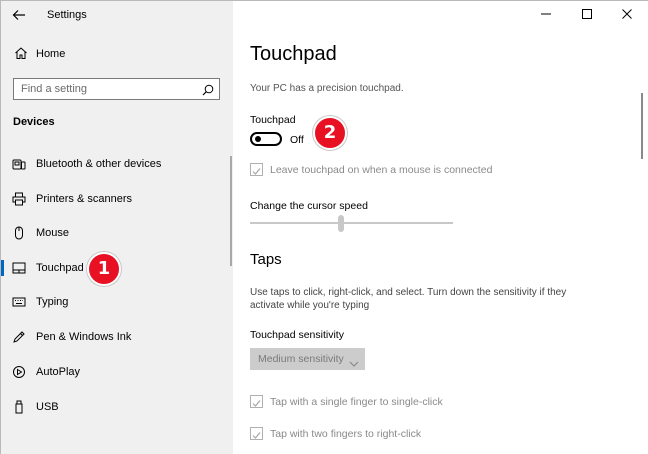 The height and width of the screenshot is (454, 648). I want to click on sidebar-item-bluetooth: Bluetooth & other devices, so click(117, 164).